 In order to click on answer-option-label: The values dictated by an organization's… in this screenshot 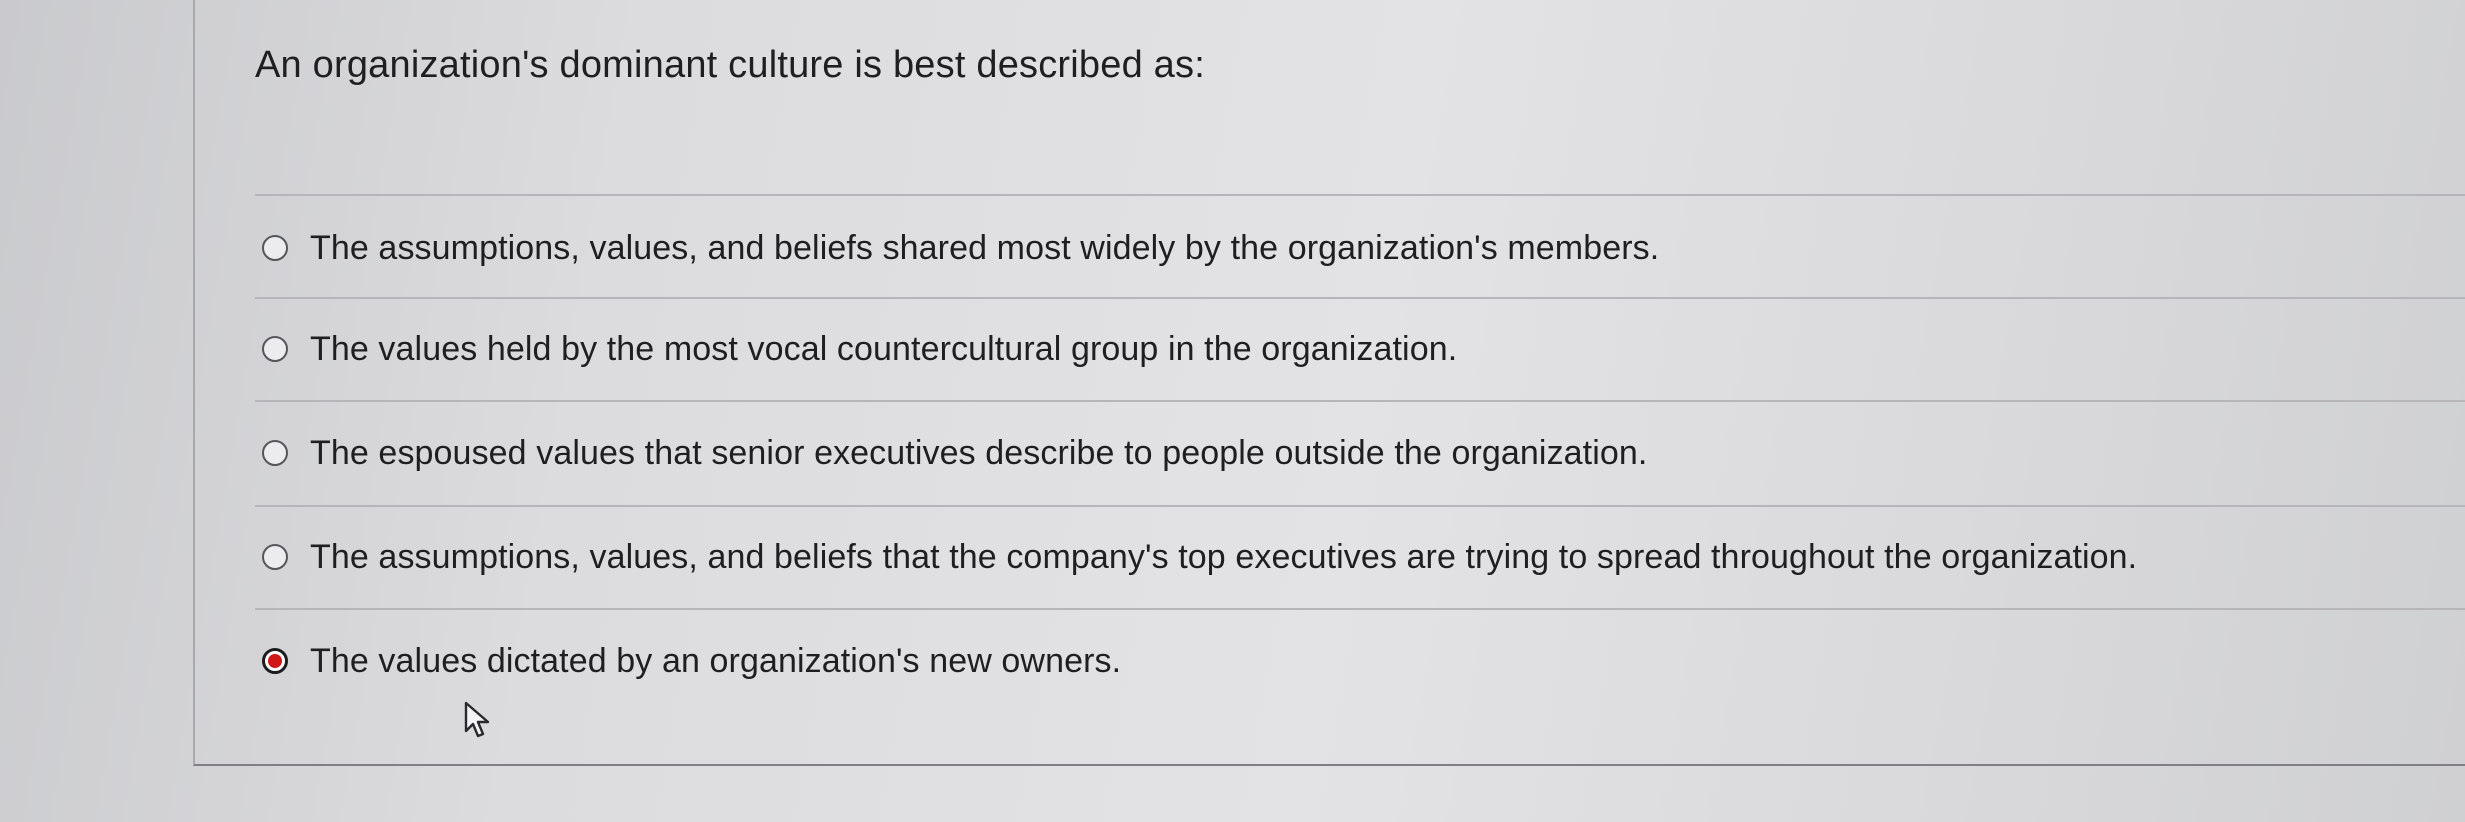, I will do `click(716, 660)`.